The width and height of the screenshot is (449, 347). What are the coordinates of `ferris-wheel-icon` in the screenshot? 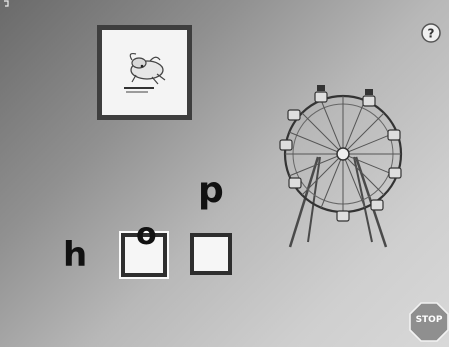 It's located at (341, 166).